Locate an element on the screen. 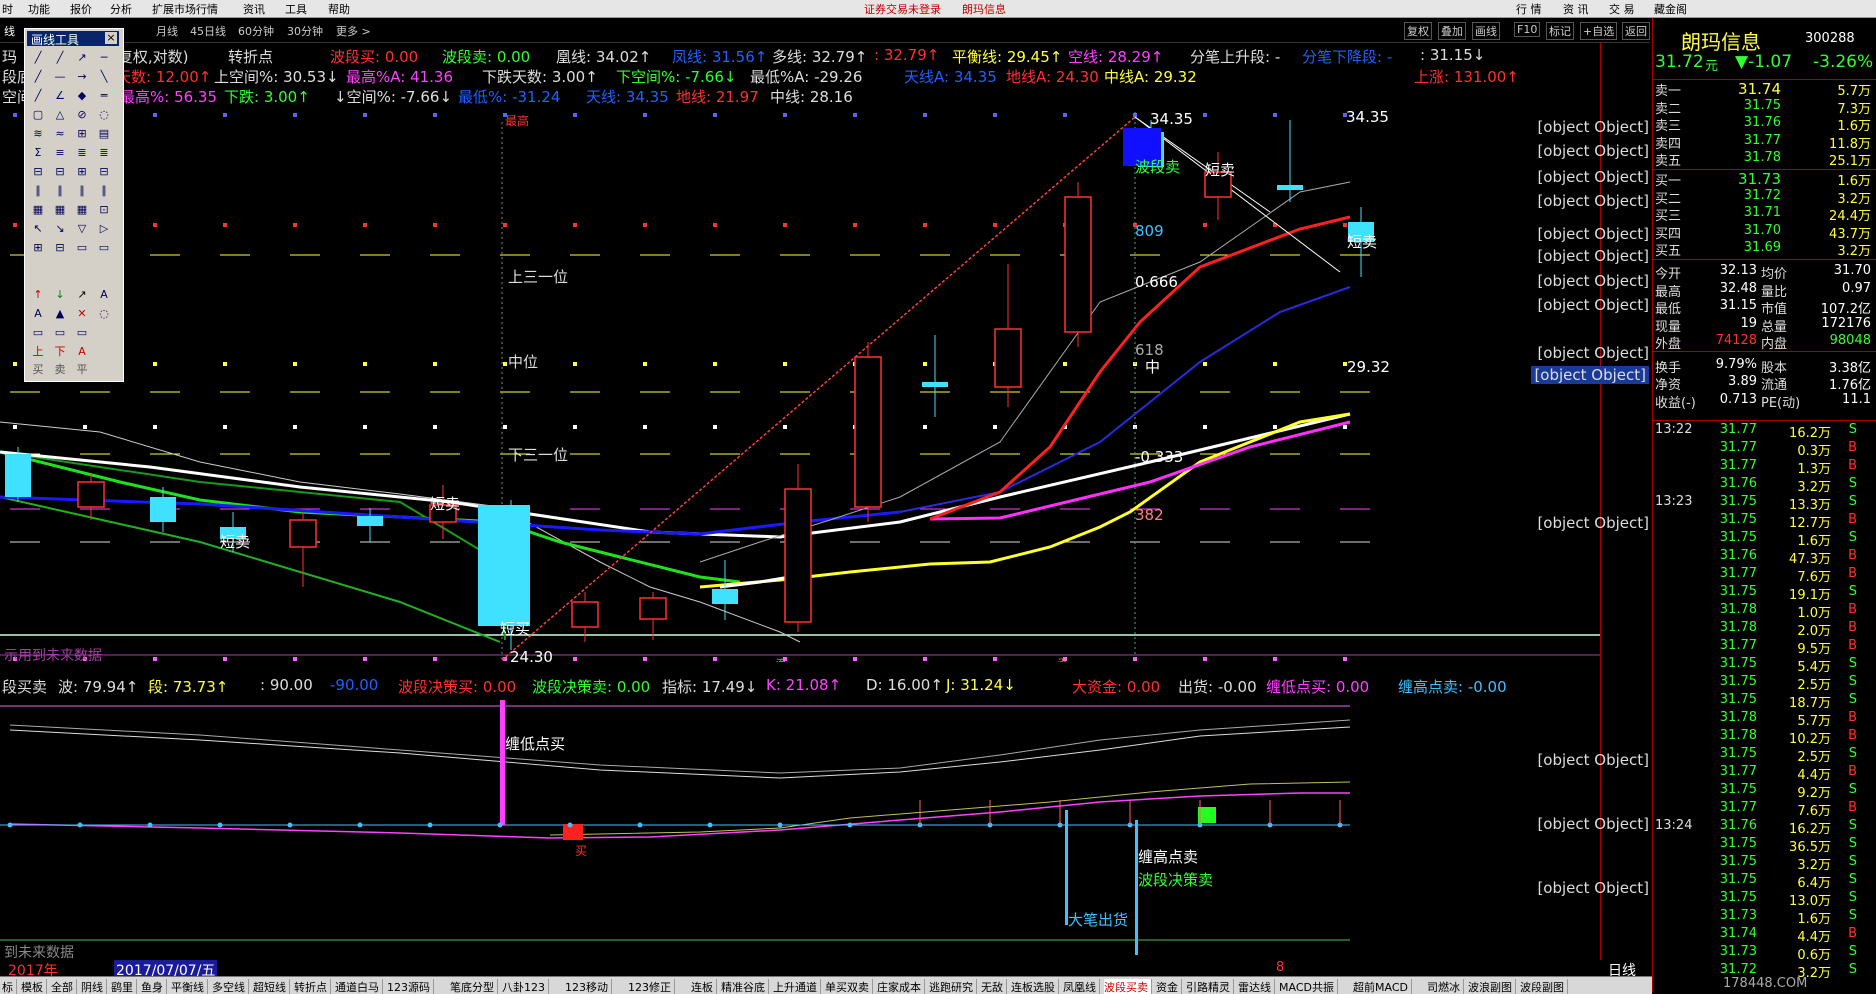  period-tab: 60分钟 is located at coordinates (256, 31).